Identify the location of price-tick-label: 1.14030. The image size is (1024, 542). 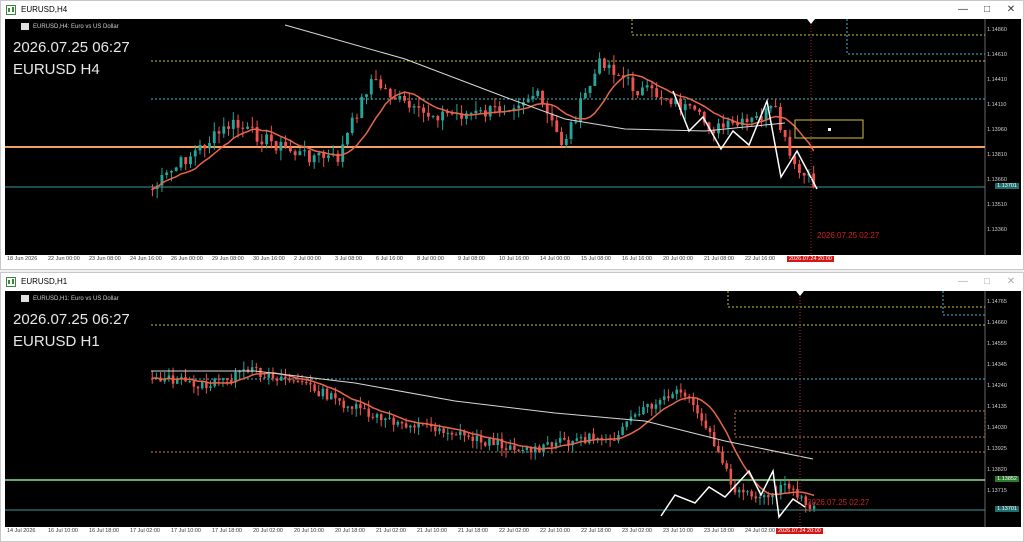
(997, 428).